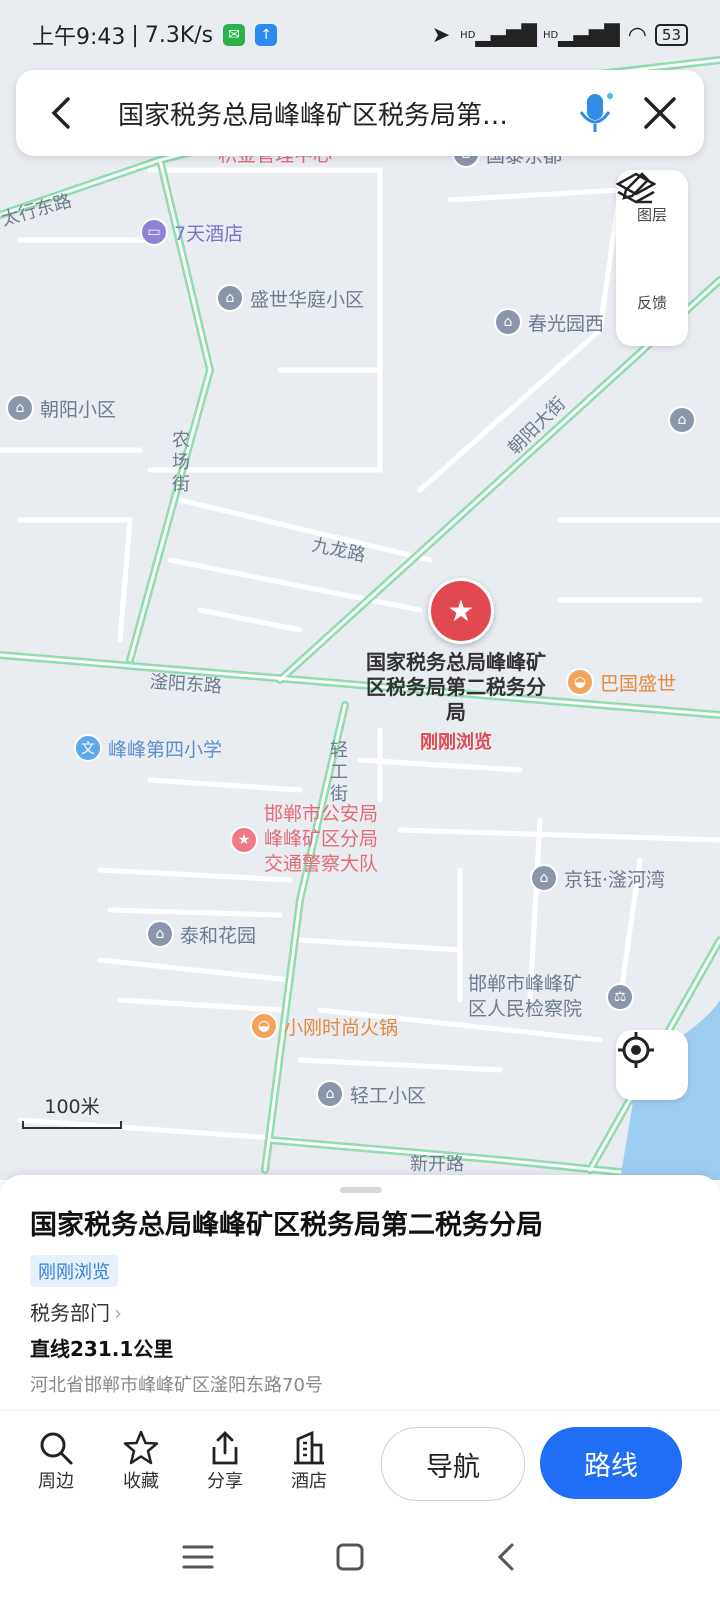 This screenshot has width=720, height=1600. I want to click on poi-procuratorate: ⚖ 邯郸市峰峰矿区人民检察院, so click(551, 997).